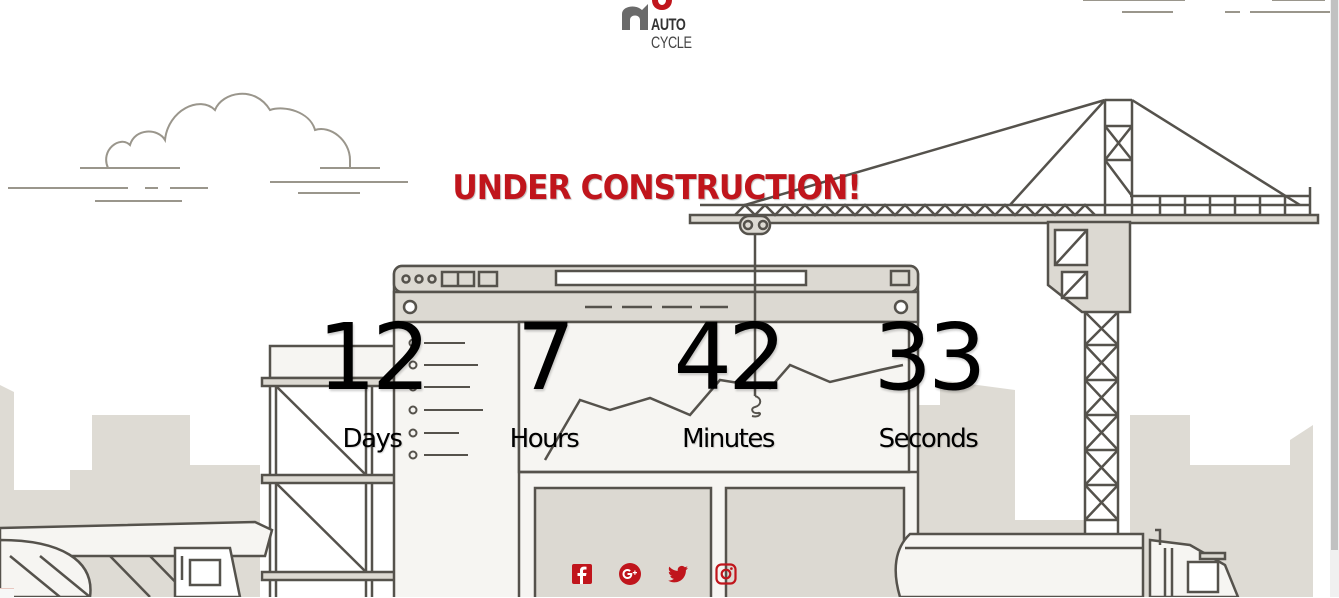  What do you see at coordinates (372, 439) in the screenshot?
I see `countdown-days-label: Days` at bounding box center [372, 439].